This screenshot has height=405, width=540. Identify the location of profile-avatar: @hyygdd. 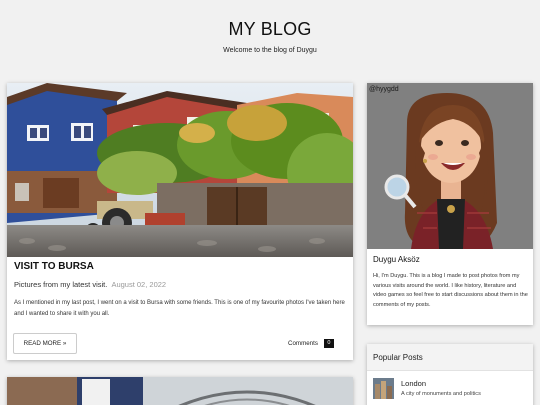
(450, 166).